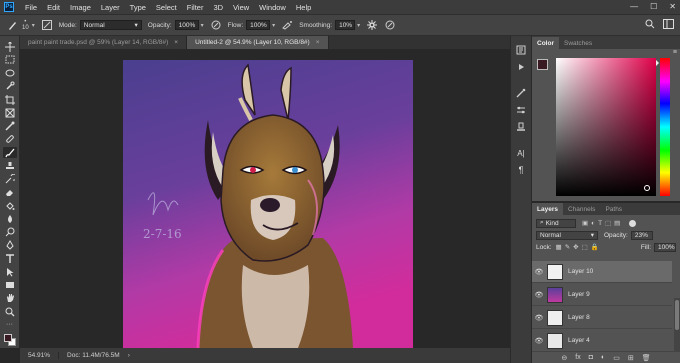 This screenshot has width=680, height=363. Describe the element at coordinates (665, 127) in the screenshot. I see `hue-slider` at that location.